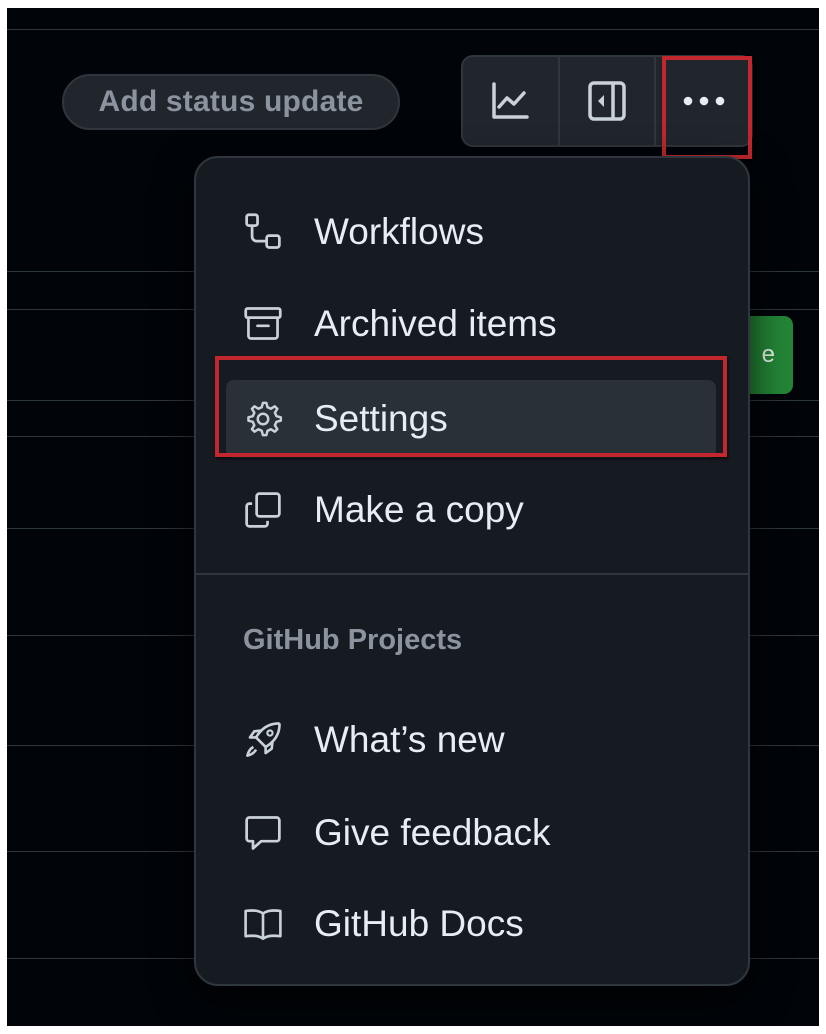 Image resolution: width=826 pixels, height=1034 pixels. What do you see at coordinates (231, 102) in the screenshot?
I see `add-status-update-button: Add status update` at bounding box center [231, 102].